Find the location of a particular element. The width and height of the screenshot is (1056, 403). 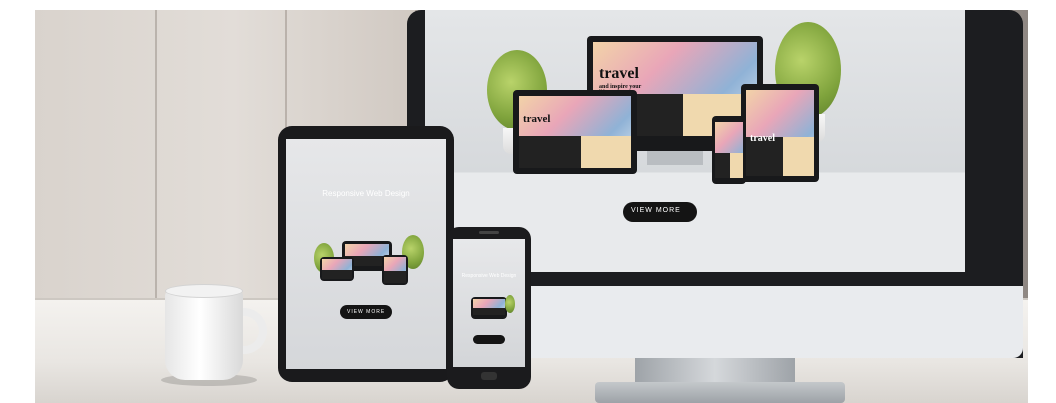

tablet-cta-label: VIEW MORE is located at coordinates (366, 312).